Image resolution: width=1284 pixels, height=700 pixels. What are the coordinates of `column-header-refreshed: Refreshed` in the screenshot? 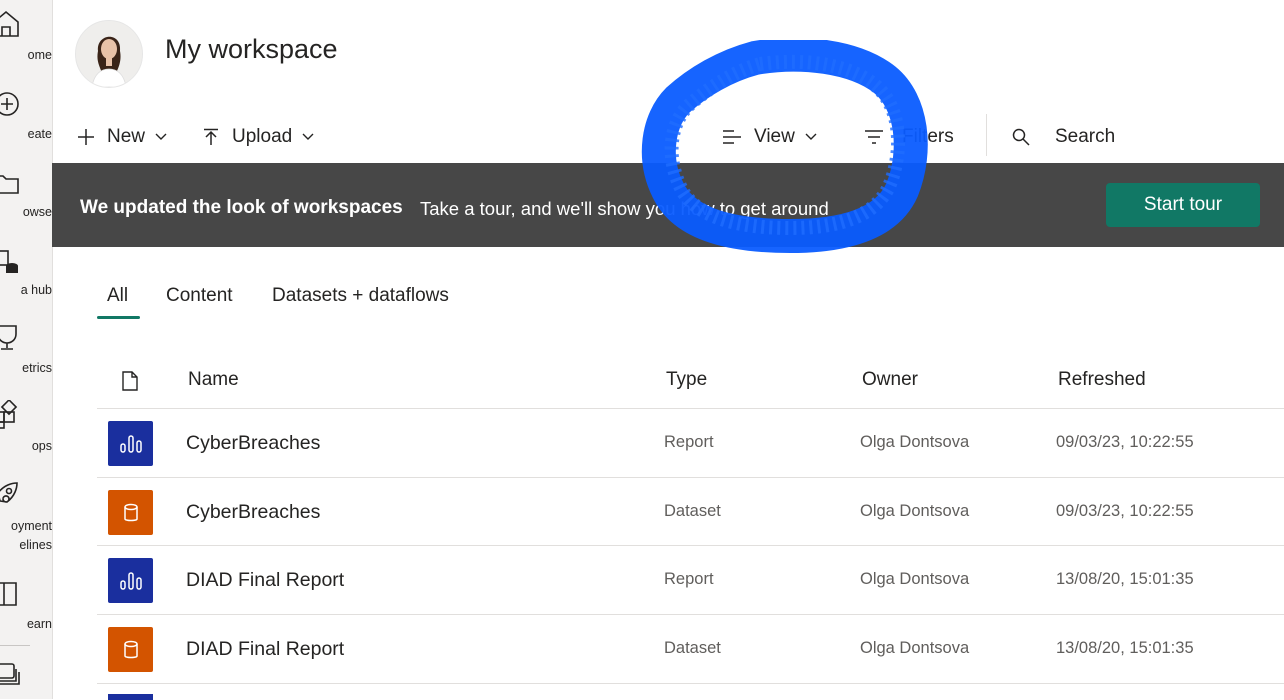 It's located at (1102, 380).